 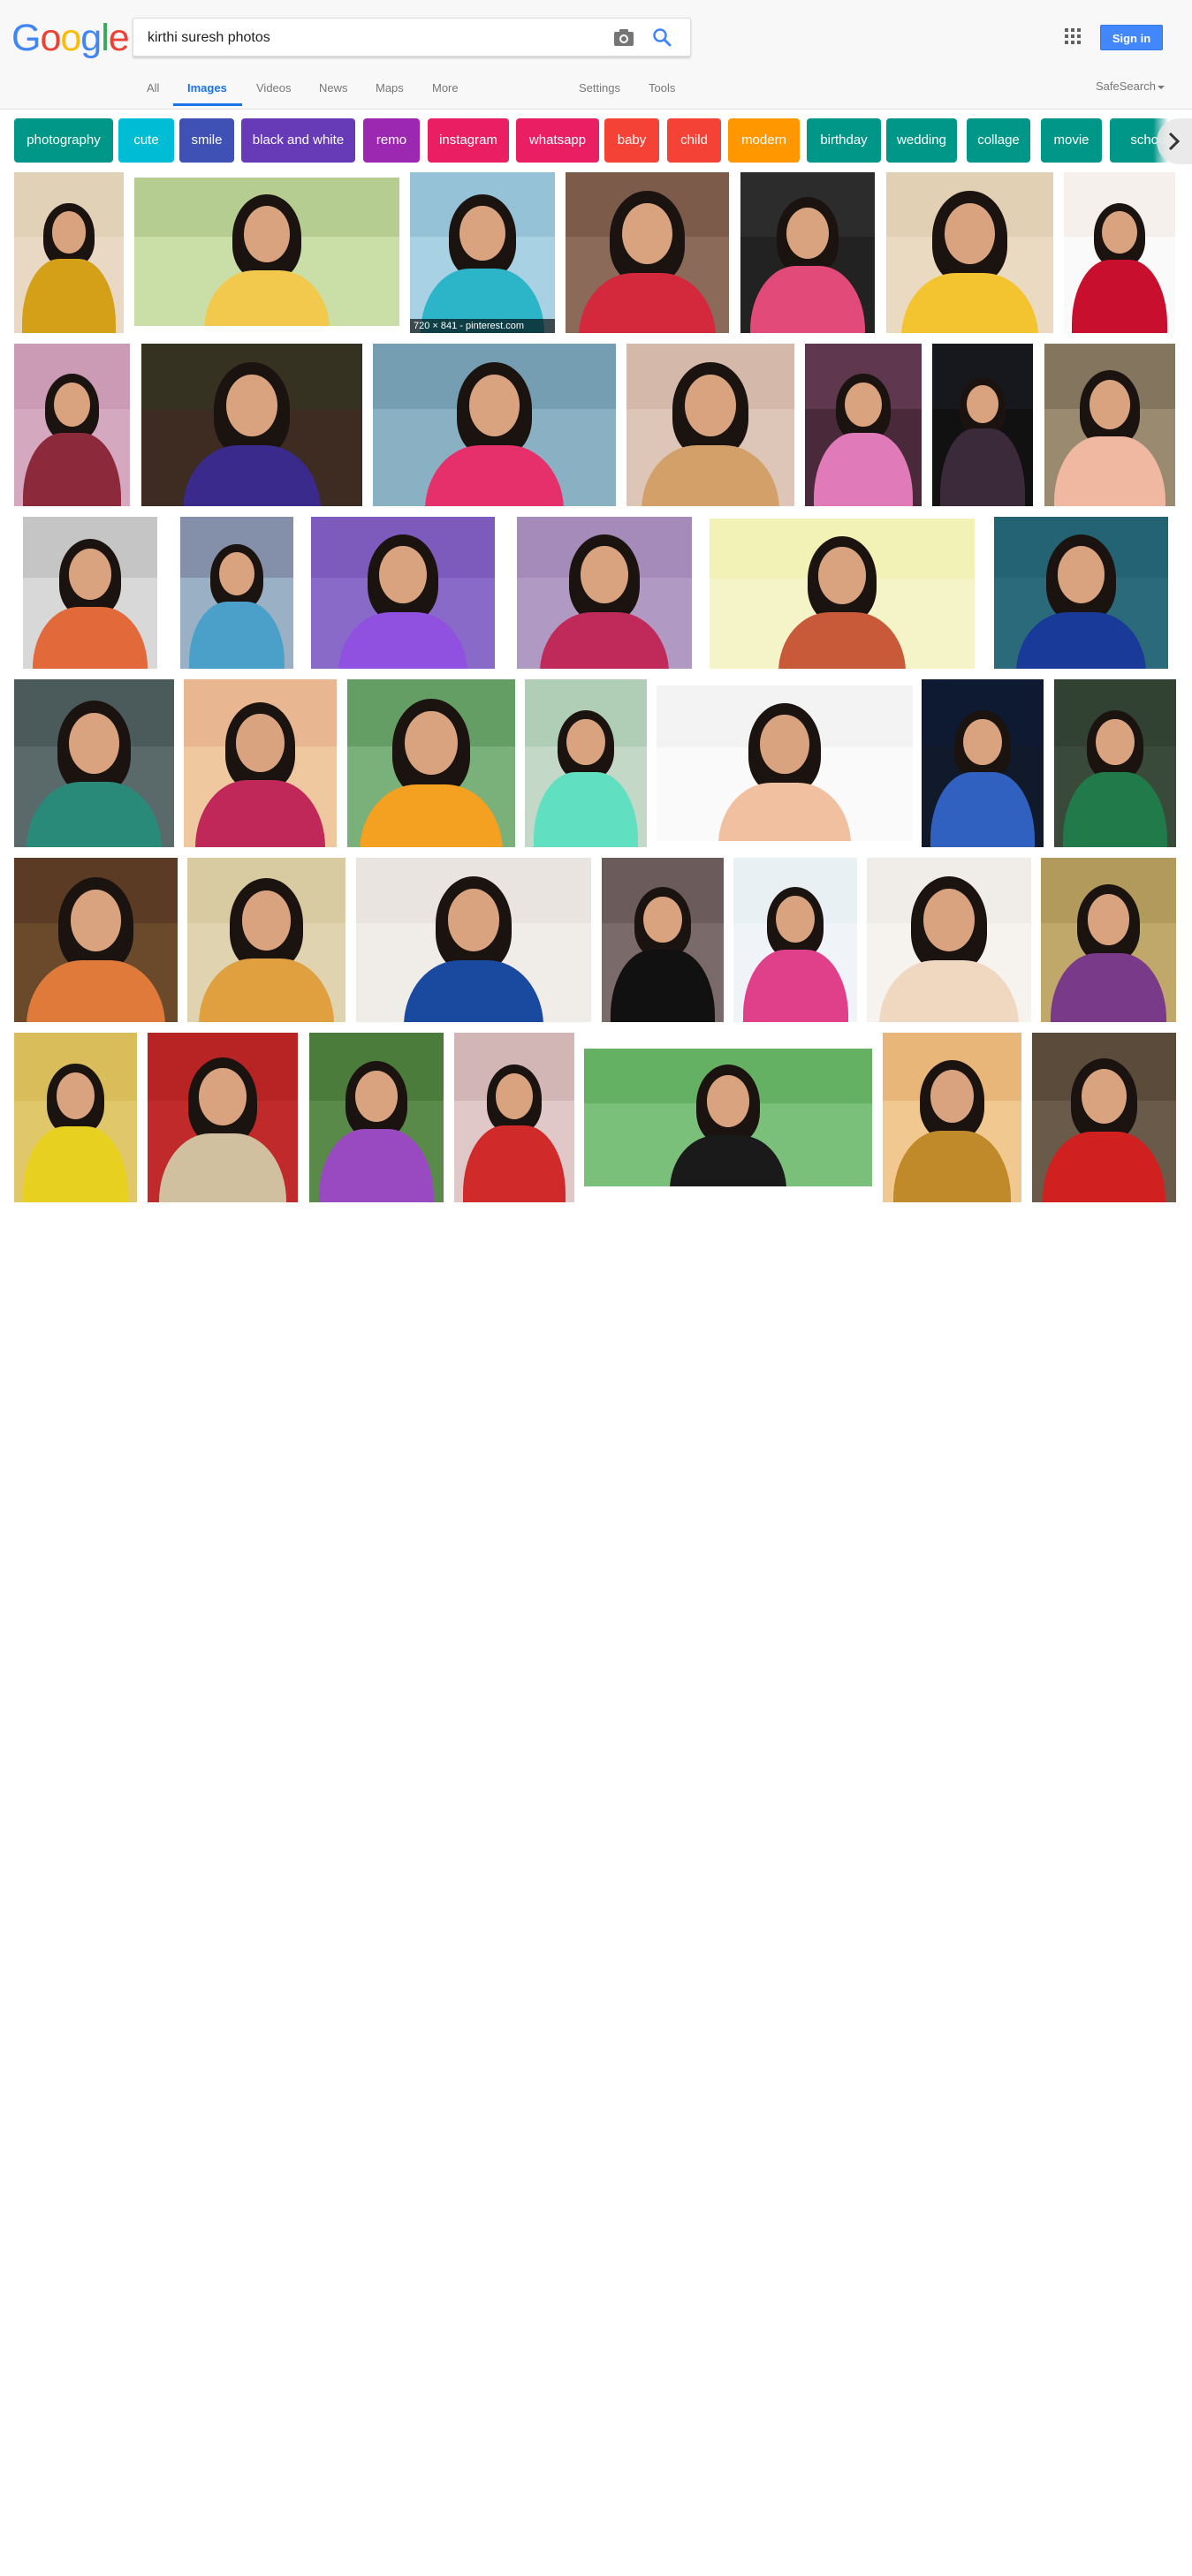 What do you see at coordinates (392, 141) in the screenshot?
I see `chip-remo: remo` at bounding box center [392, 141].